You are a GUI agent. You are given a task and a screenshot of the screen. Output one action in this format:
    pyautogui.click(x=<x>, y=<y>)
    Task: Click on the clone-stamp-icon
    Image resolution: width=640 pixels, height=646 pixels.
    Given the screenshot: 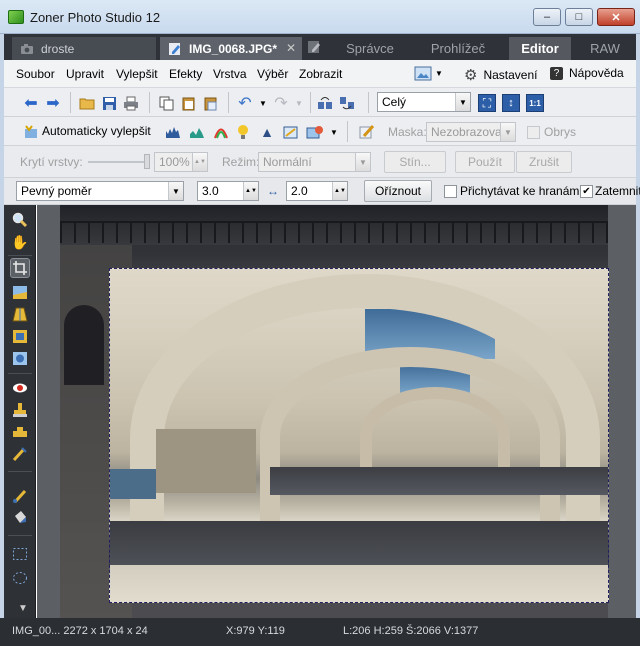 What is the action you would take?
    pyautogui.click(x=20, y=410)
    